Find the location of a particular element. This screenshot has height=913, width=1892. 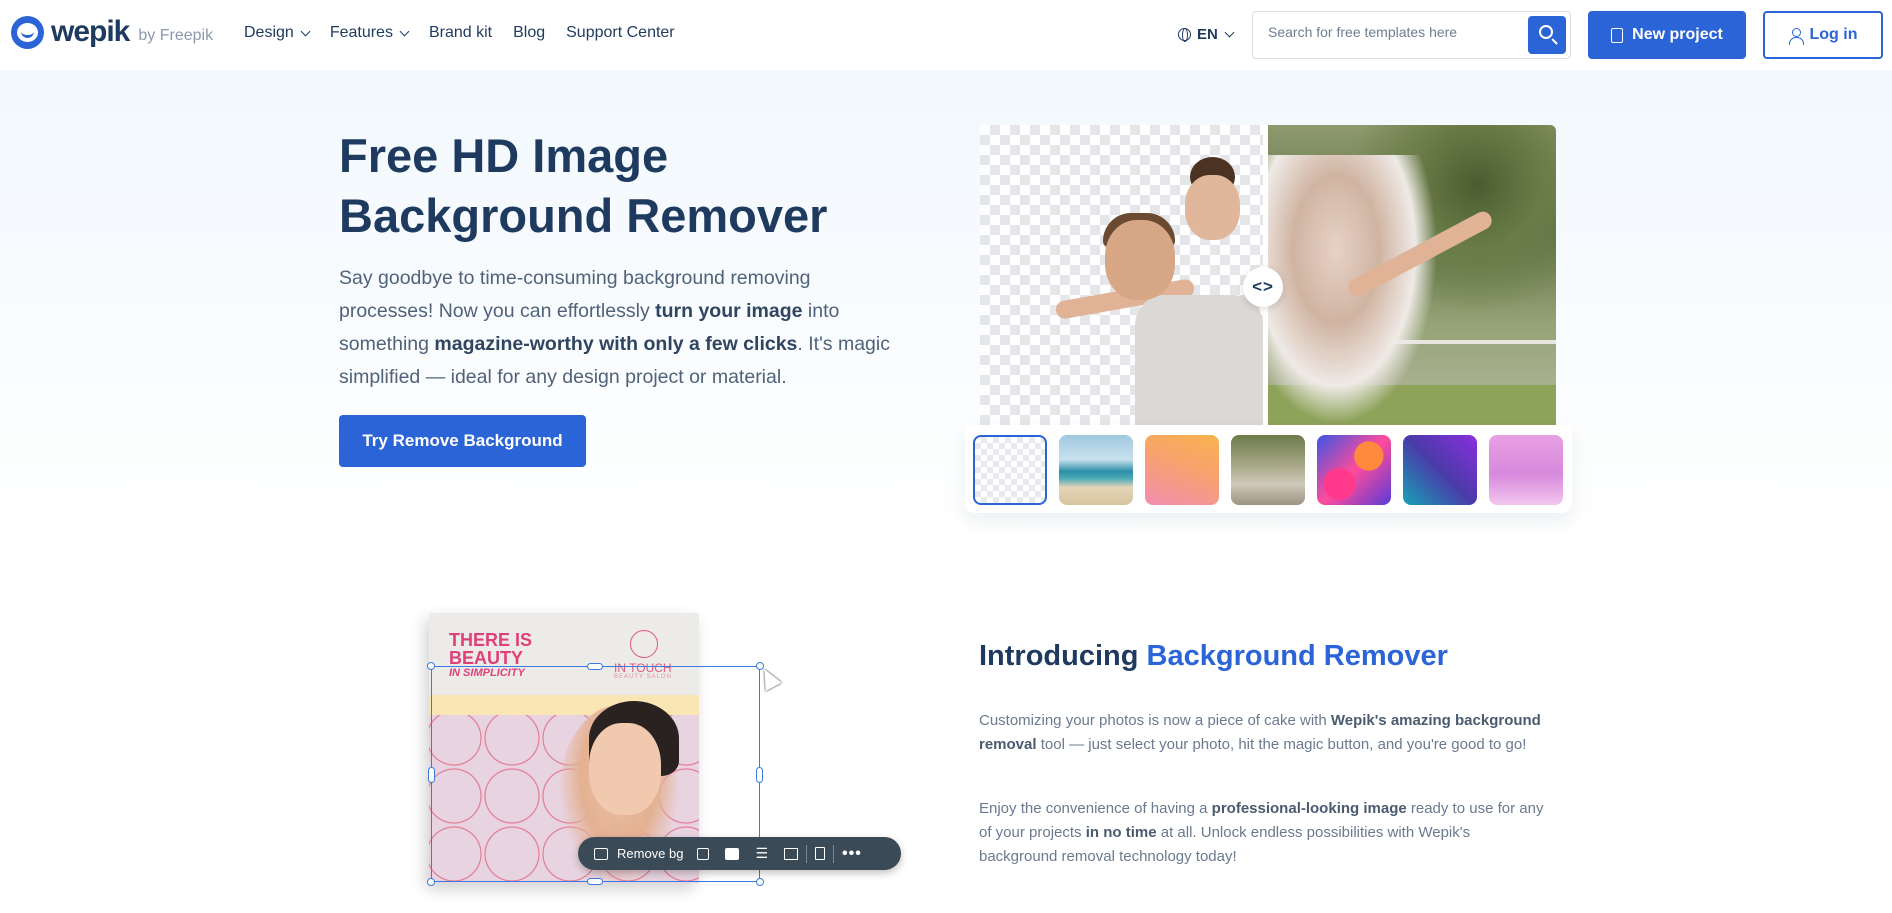

background-option-purple-gradient is located at coordinates (1440, 470).